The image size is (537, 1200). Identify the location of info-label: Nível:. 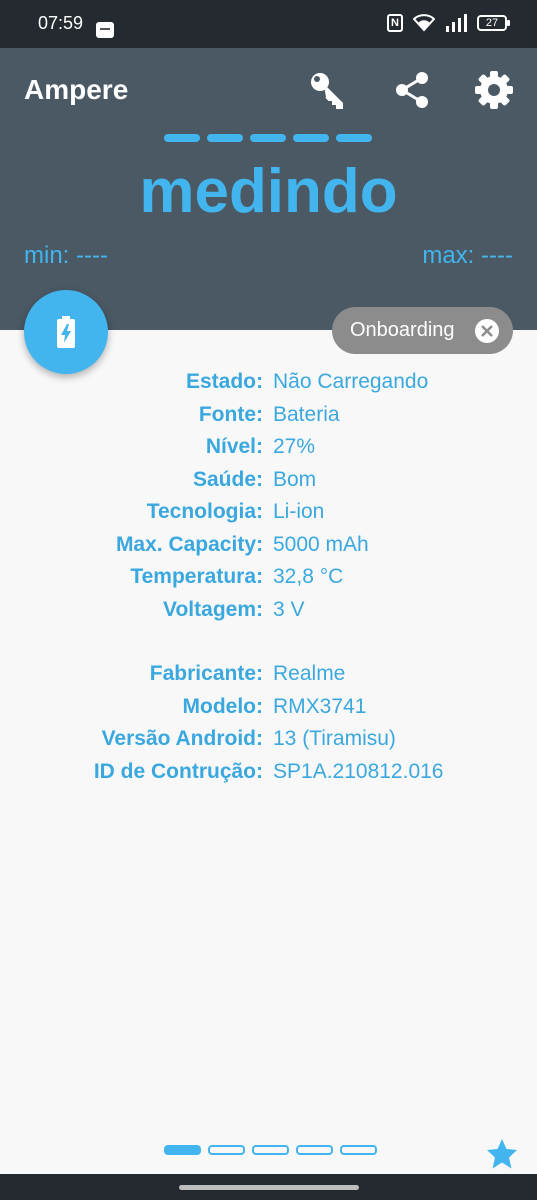
(234, 446).